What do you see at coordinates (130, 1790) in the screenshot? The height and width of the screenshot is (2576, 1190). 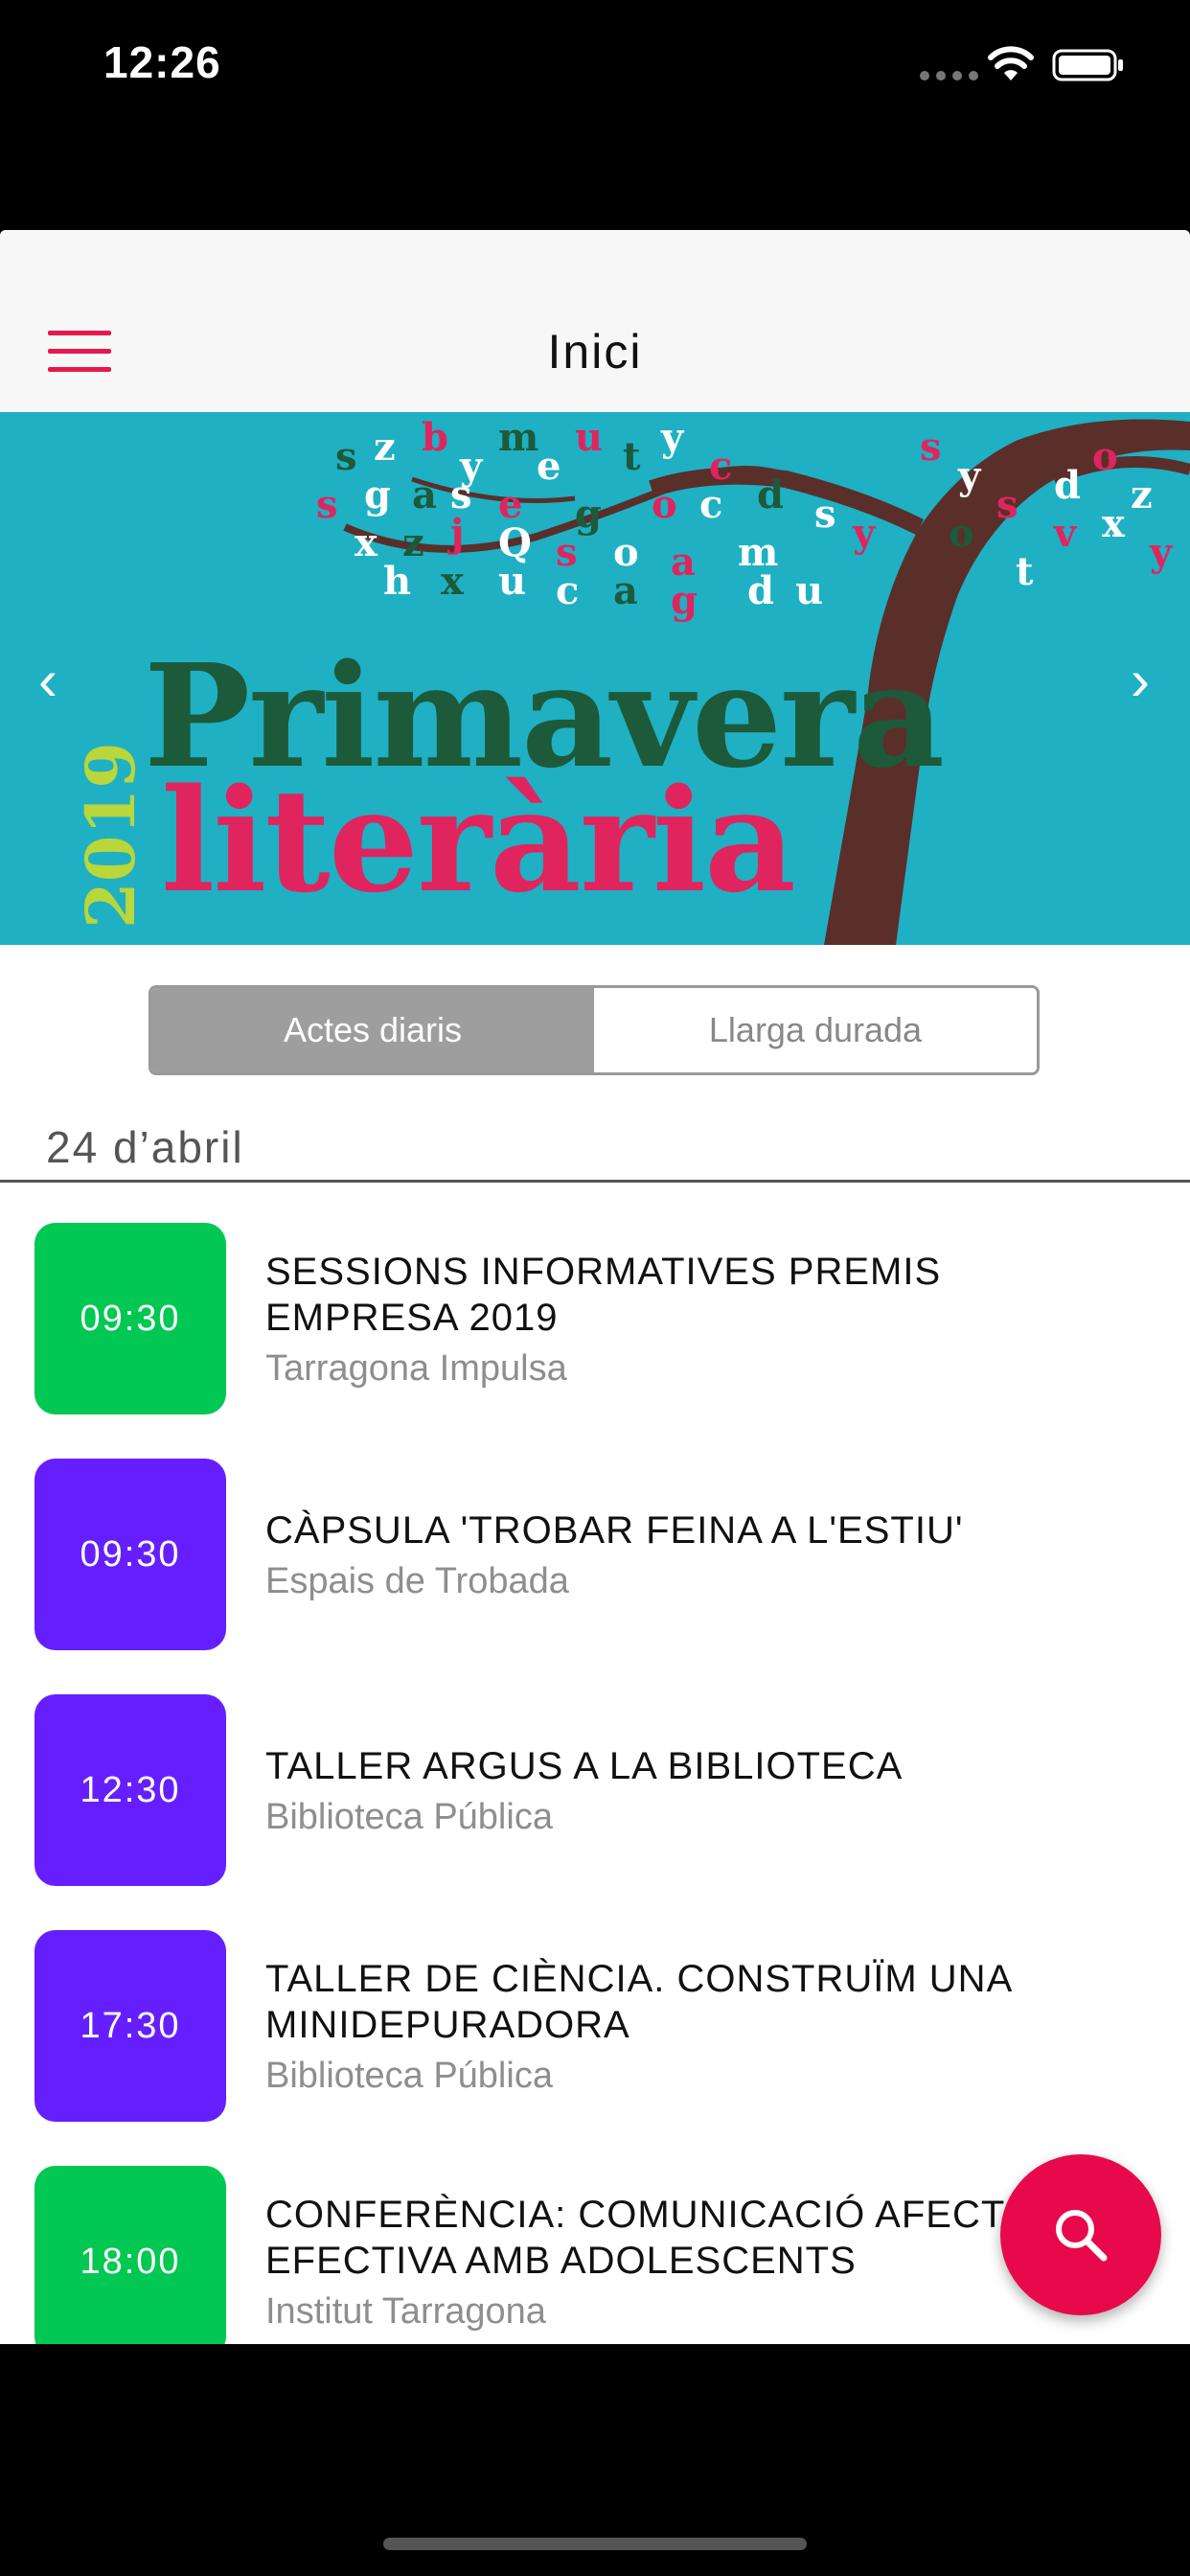 I see `time-badge: 12:30` at bounding box center [130, 1790].